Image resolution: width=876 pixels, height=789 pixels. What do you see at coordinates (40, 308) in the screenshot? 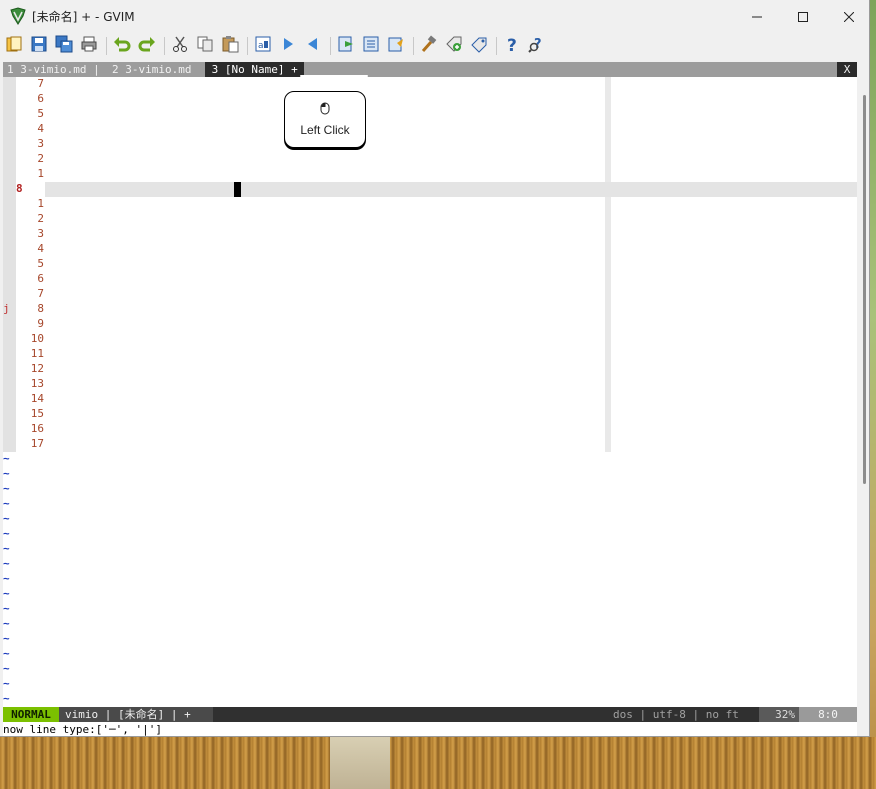
I see `line-number: 8` at bounding box center [40, 308].